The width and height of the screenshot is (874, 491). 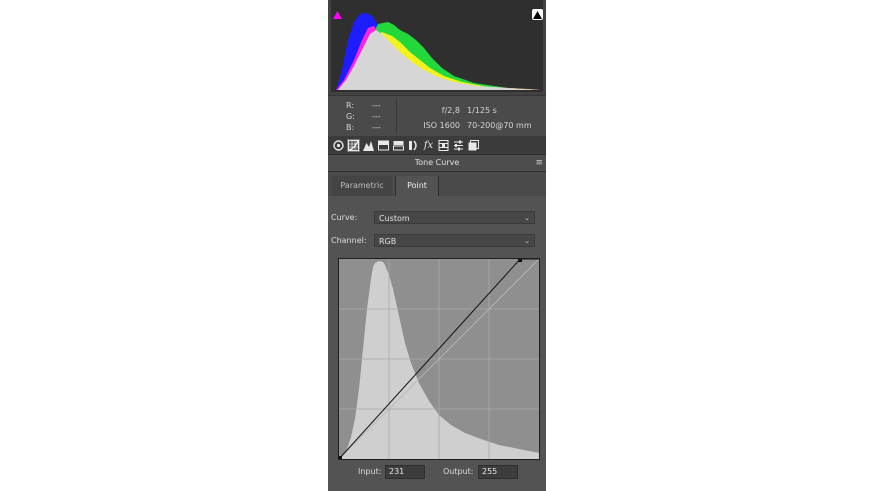 I want to click on rgb-readout: R: --- G: --- B: ---, so click(x=363, y=116).